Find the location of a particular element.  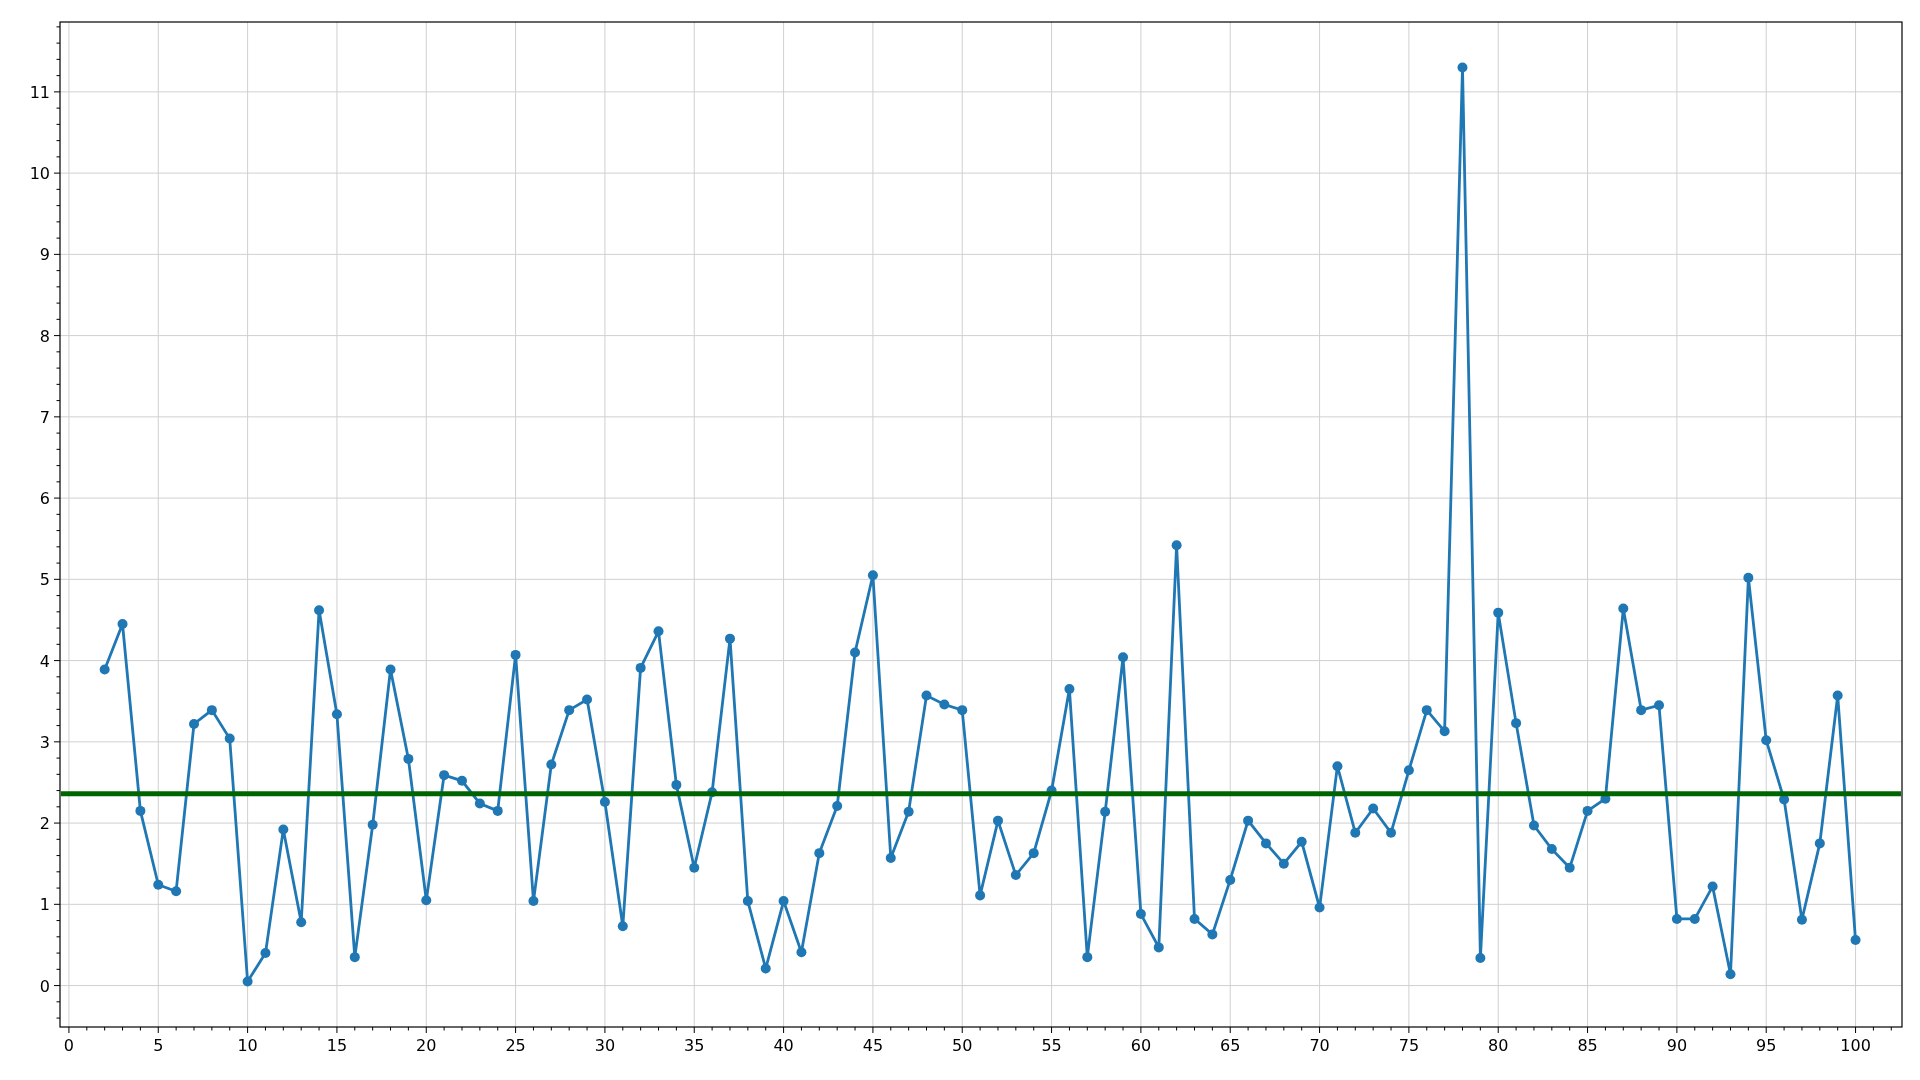

tick-label: 6 is located at coordinates (44, 499).